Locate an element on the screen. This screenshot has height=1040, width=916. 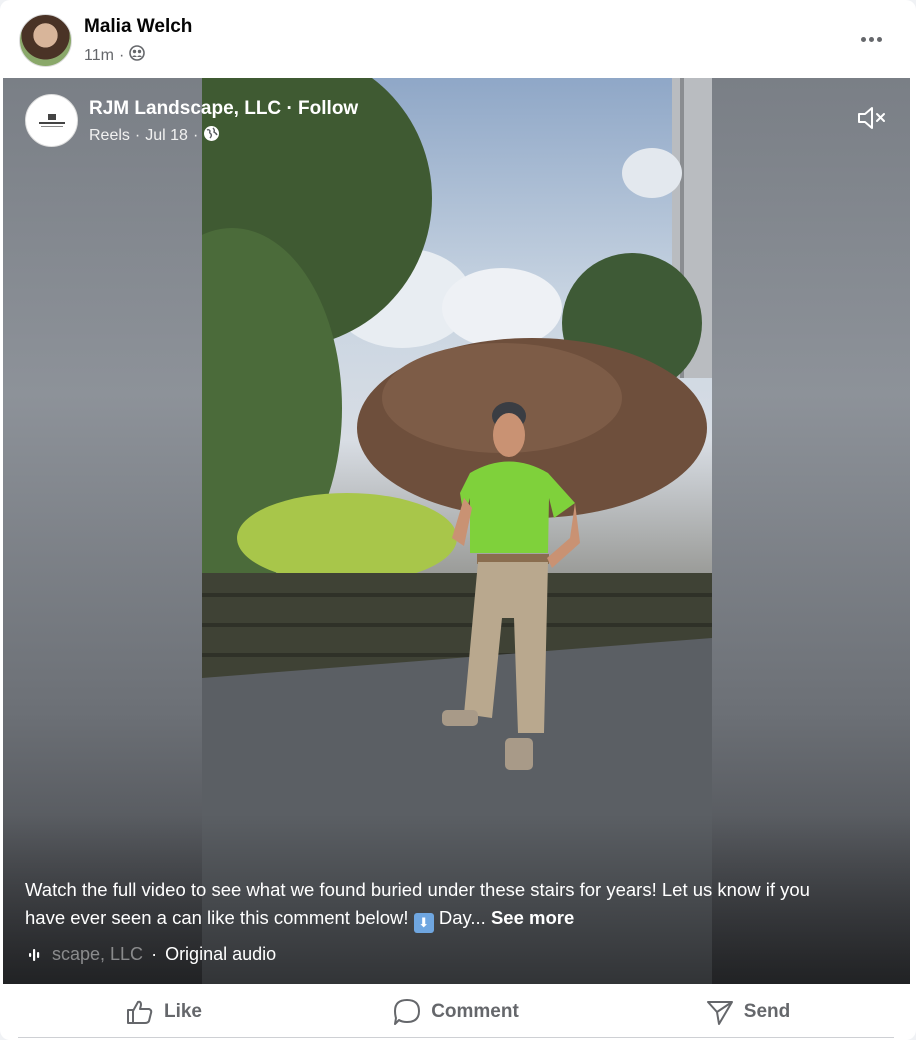
more-horizontal-icon is located at coordinates (863, 39).